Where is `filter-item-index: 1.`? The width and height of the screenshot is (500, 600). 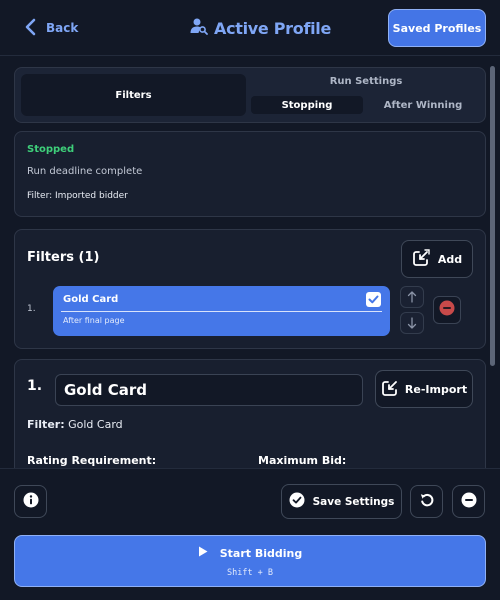
filter-item-index: 1. is located at coordinates (31, 309).